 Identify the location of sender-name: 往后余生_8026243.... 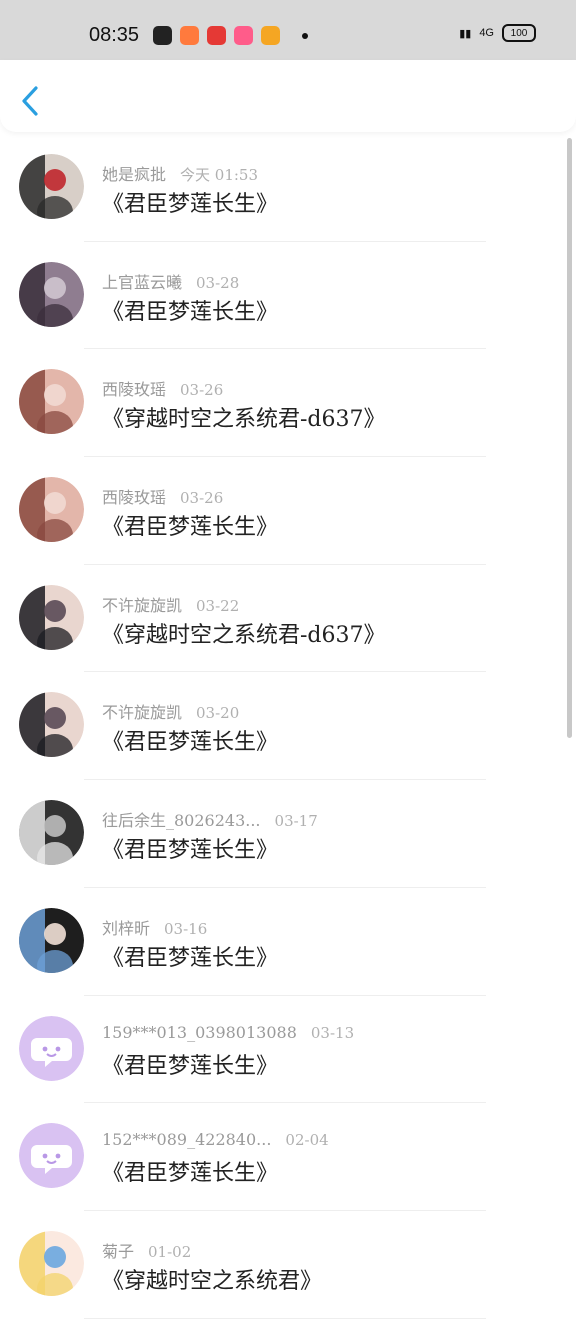
(181, 821).